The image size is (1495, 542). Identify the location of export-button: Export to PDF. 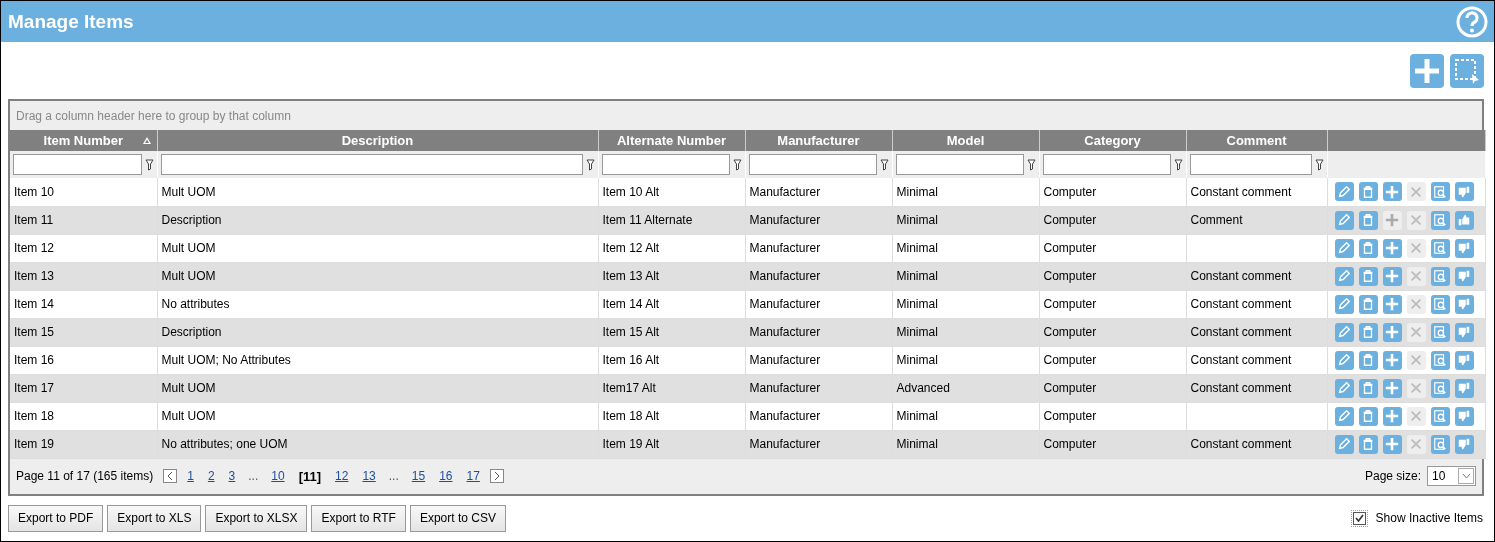
(56, 518).